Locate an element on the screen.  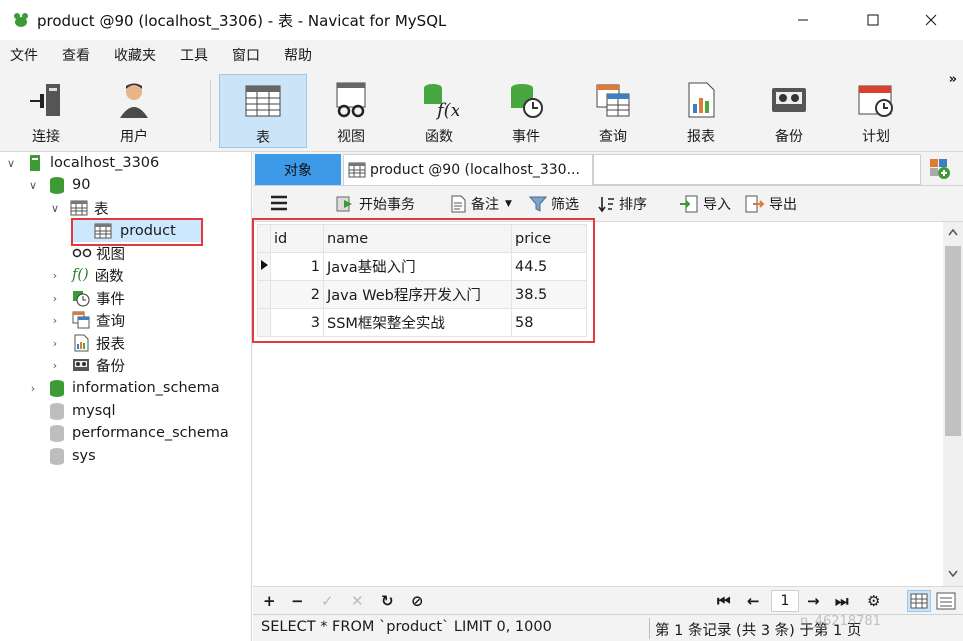
minimize-button is located at coordinates (803, 20).